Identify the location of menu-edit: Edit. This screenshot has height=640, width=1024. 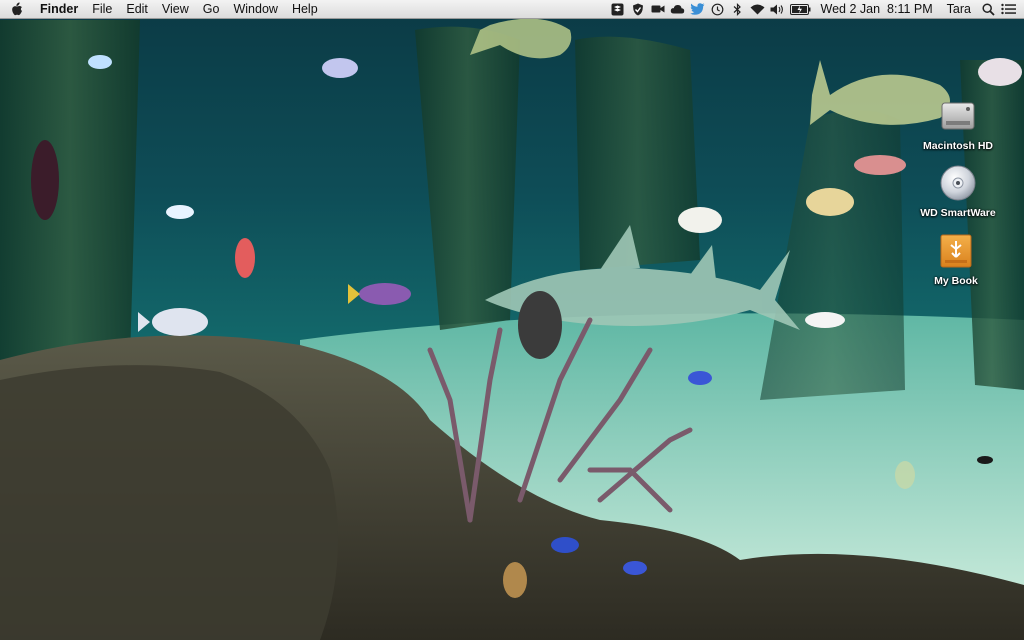
(137, 9).